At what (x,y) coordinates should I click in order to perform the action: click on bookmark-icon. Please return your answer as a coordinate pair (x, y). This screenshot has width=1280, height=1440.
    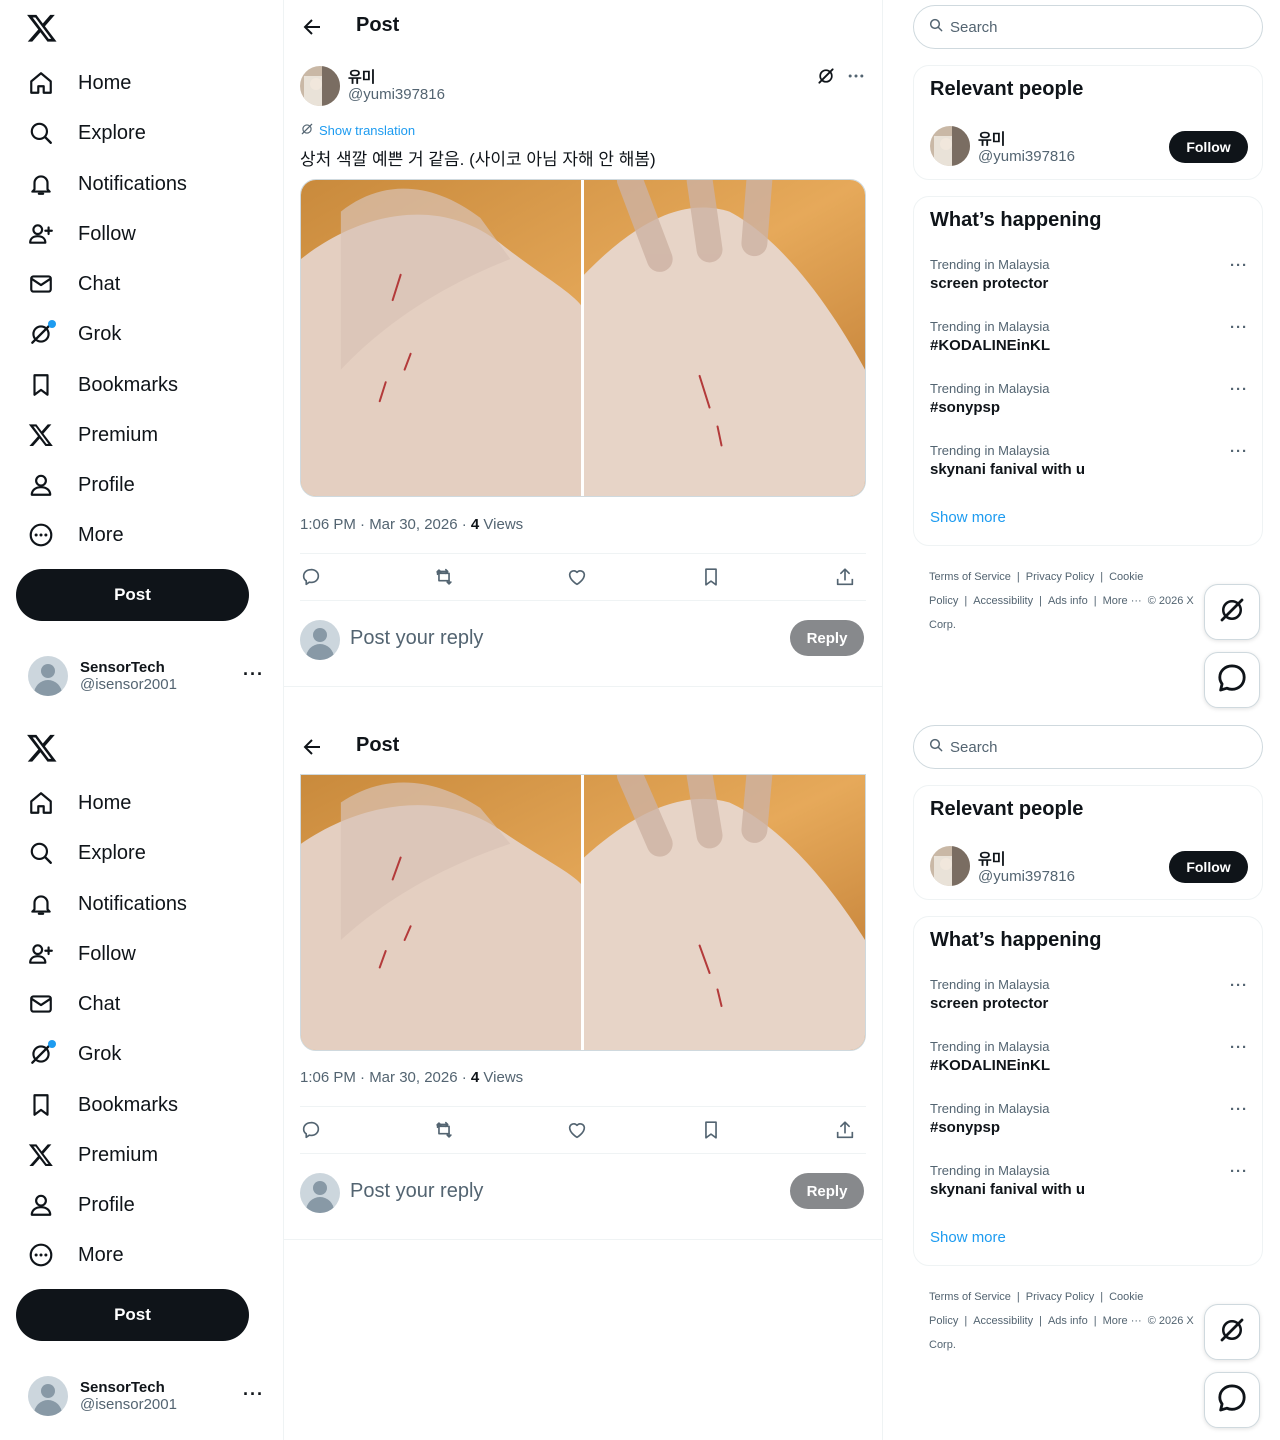
    Looking at the image, I should click on (712, 578).